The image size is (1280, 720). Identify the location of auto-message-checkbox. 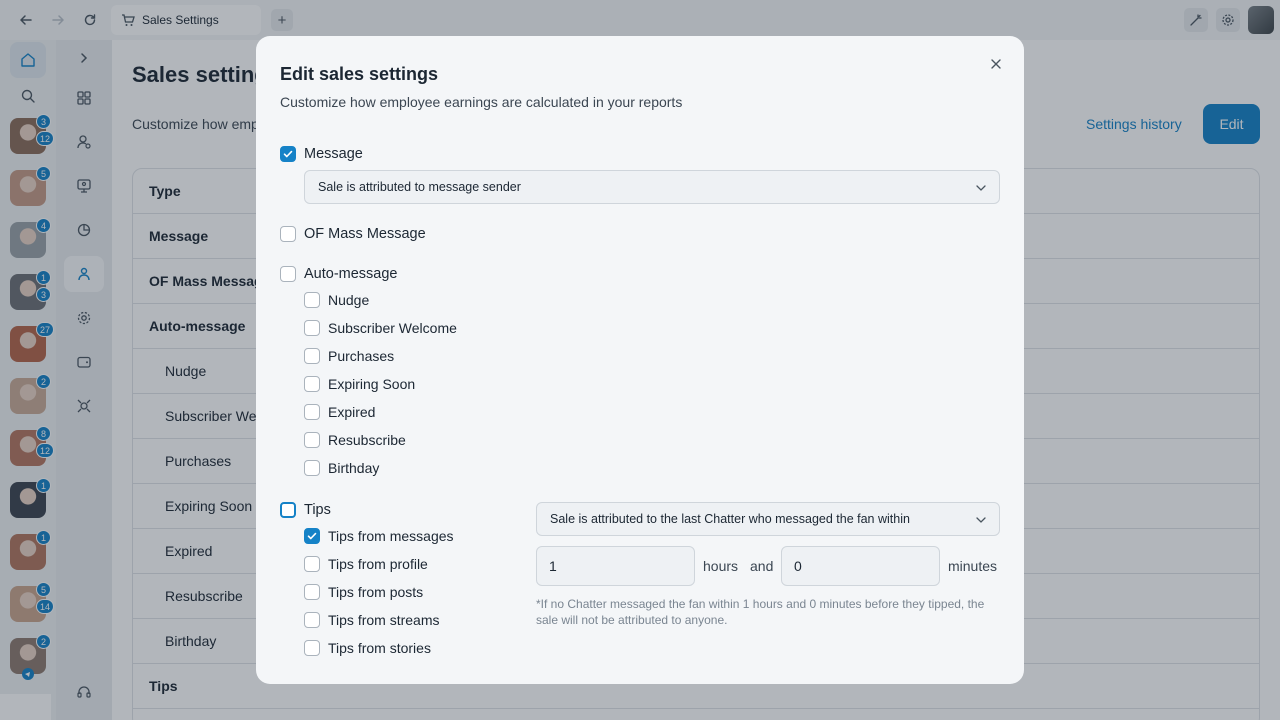
(288, 274).